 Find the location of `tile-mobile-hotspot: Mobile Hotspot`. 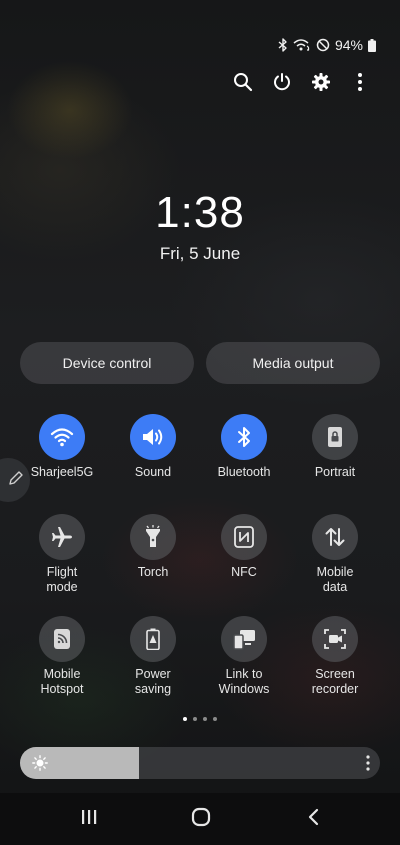

tile-mobile-hotspot: Mobile Hotspot is located at coordinates (62, 662).